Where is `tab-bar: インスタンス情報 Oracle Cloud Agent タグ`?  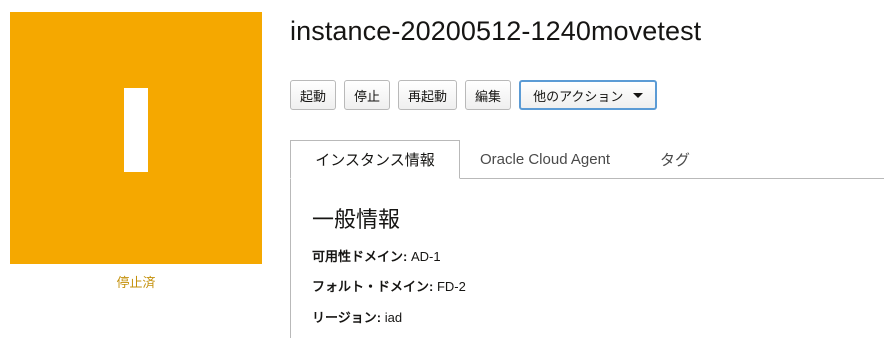
tab-bar: インスタンス情報 Oracle Cloud Agent タグ is located at coordinates (587, 159).